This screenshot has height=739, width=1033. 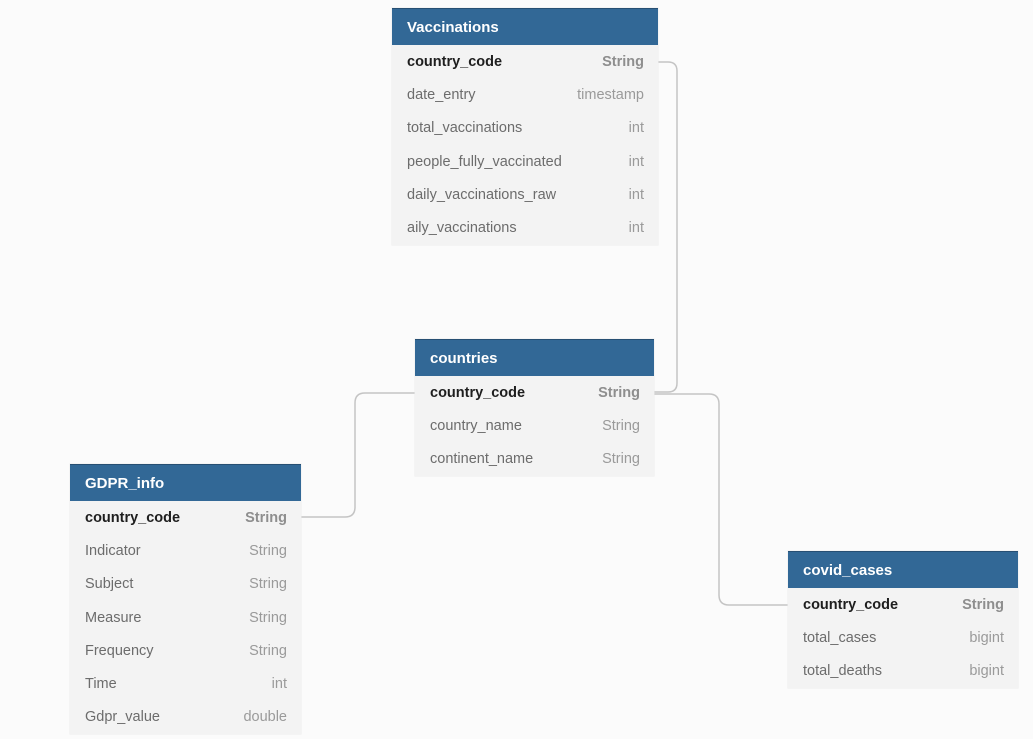 What do you see at coordinates (265, 717) in the screenshot?
I see `field-type: double` at bounding box center [265, 717].